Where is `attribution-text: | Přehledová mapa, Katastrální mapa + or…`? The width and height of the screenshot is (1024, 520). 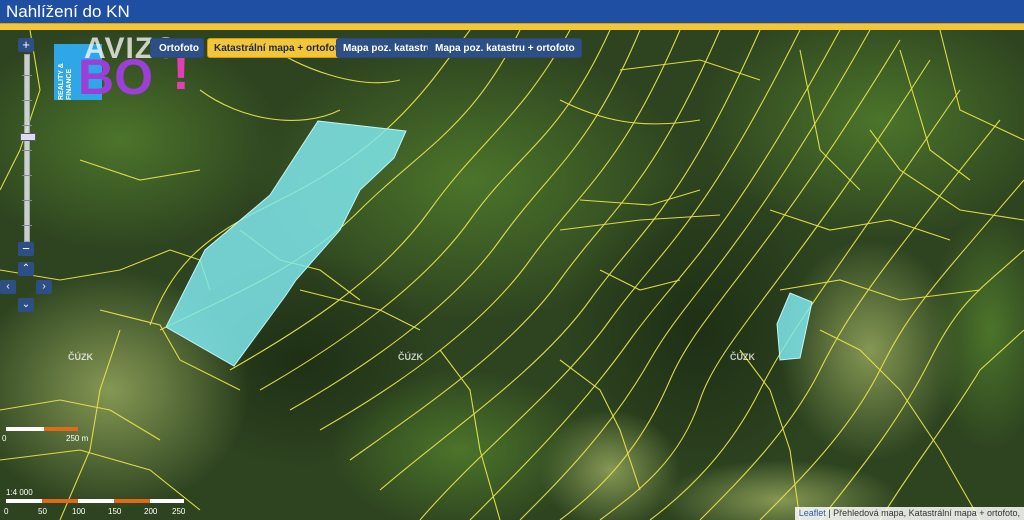
attribution-text: | Přehledová mapa, Katastrální mapa + or… is located at coordinates (924, 513).